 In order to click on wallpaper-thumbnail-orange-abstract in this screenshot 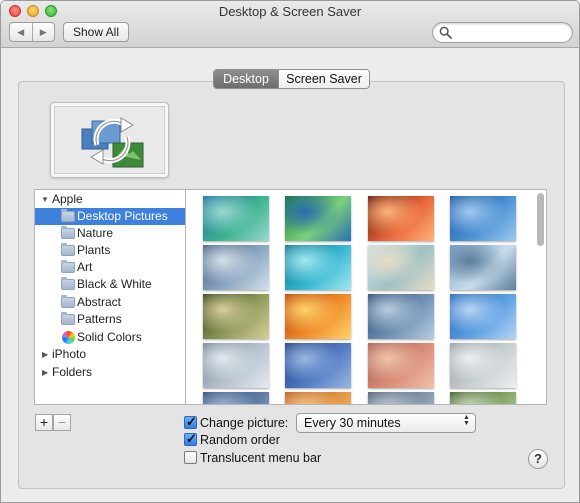, I will do `click(318, 316)`.